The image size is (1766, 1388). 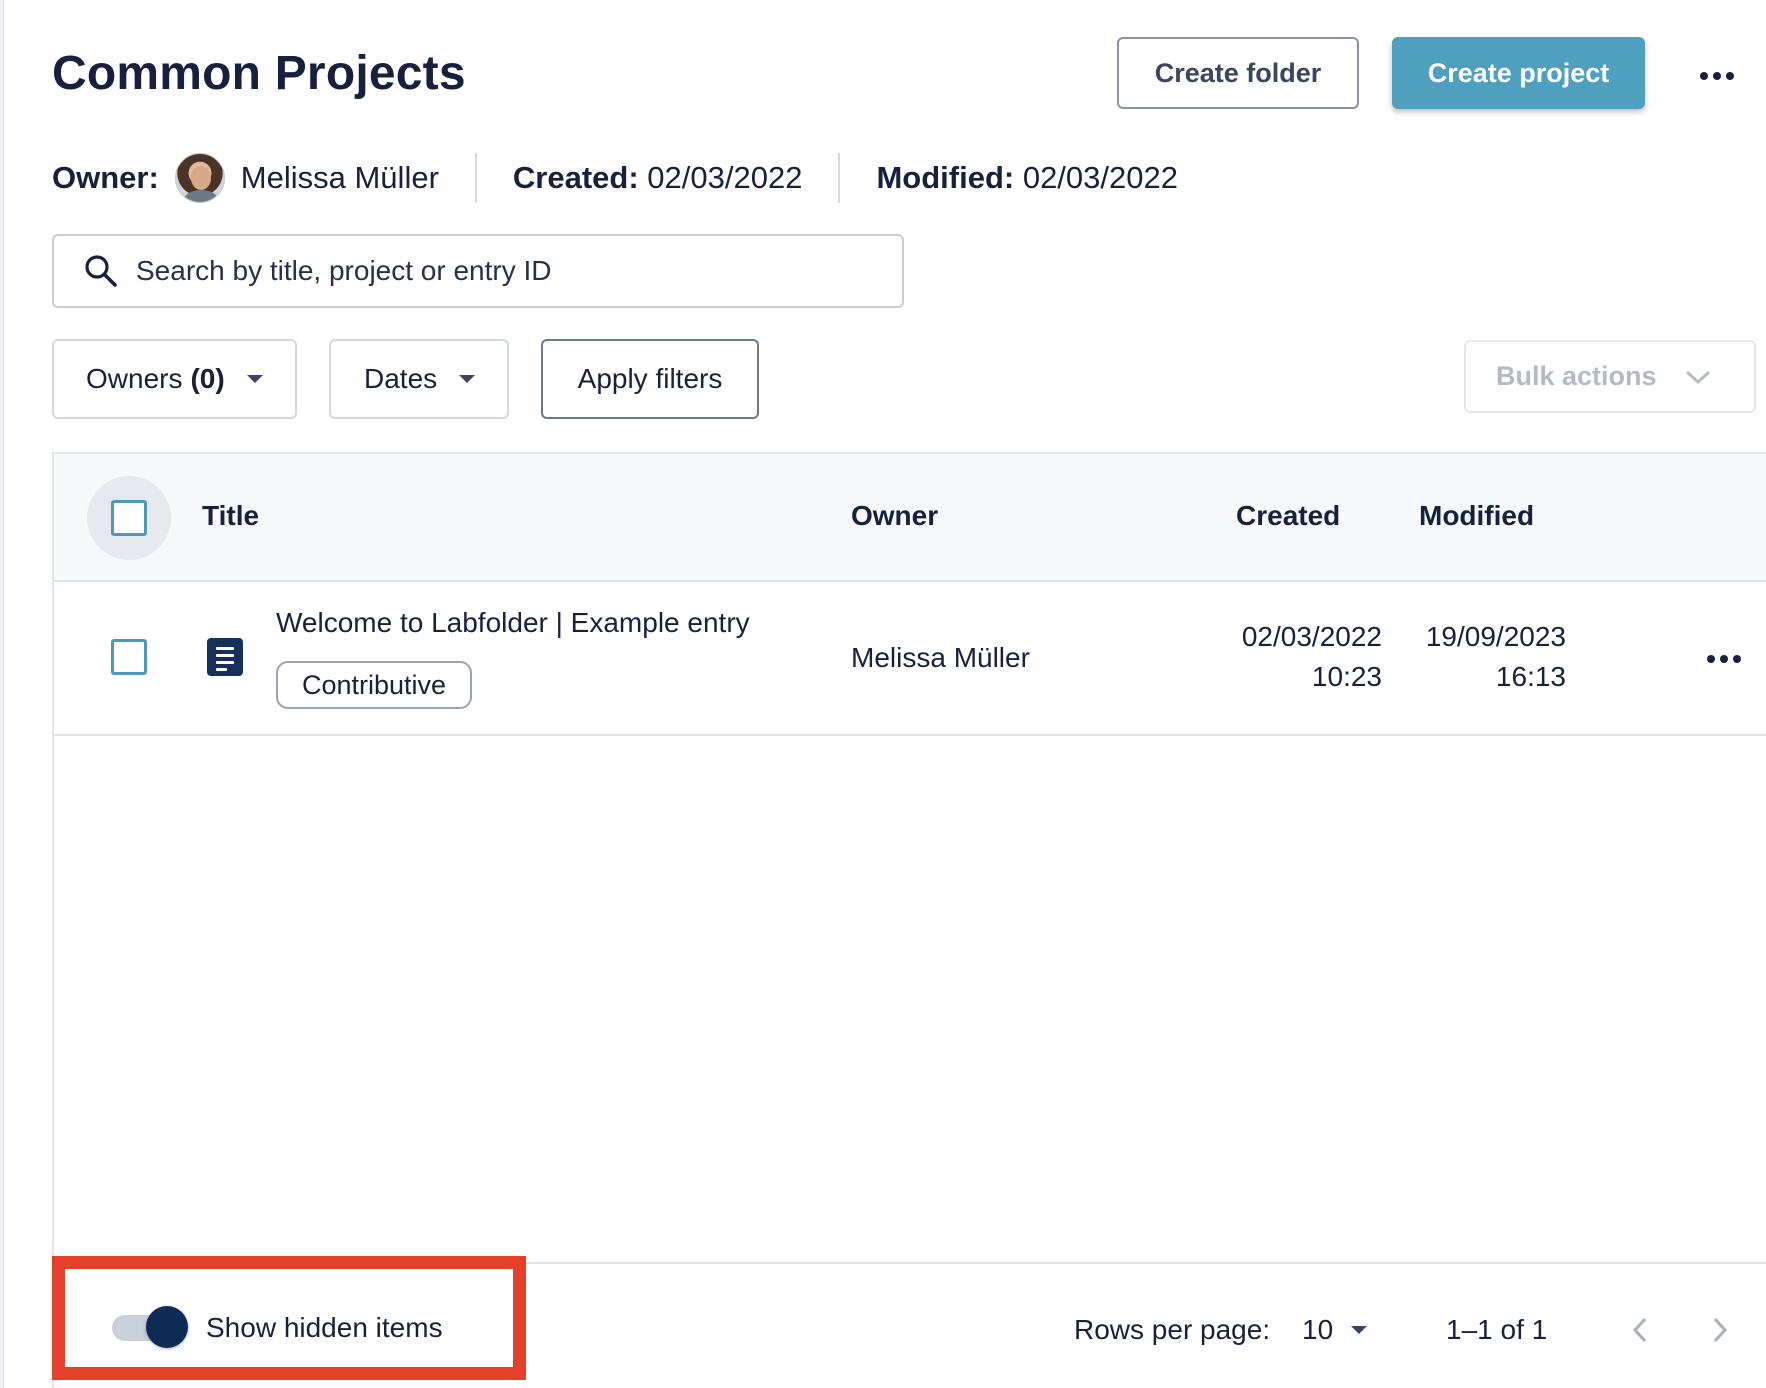 What do you see at coordinates (1346, 676) in the screenshot?
I see `created-time: 10:23` at bounding box center [1346, 676].